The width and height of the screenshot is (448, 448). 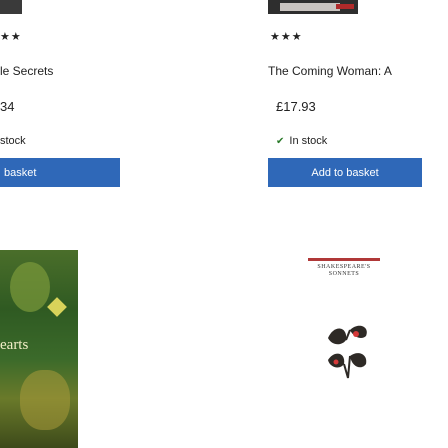 I want to click on stock-status-text: stock, so click(x=13, y=141).